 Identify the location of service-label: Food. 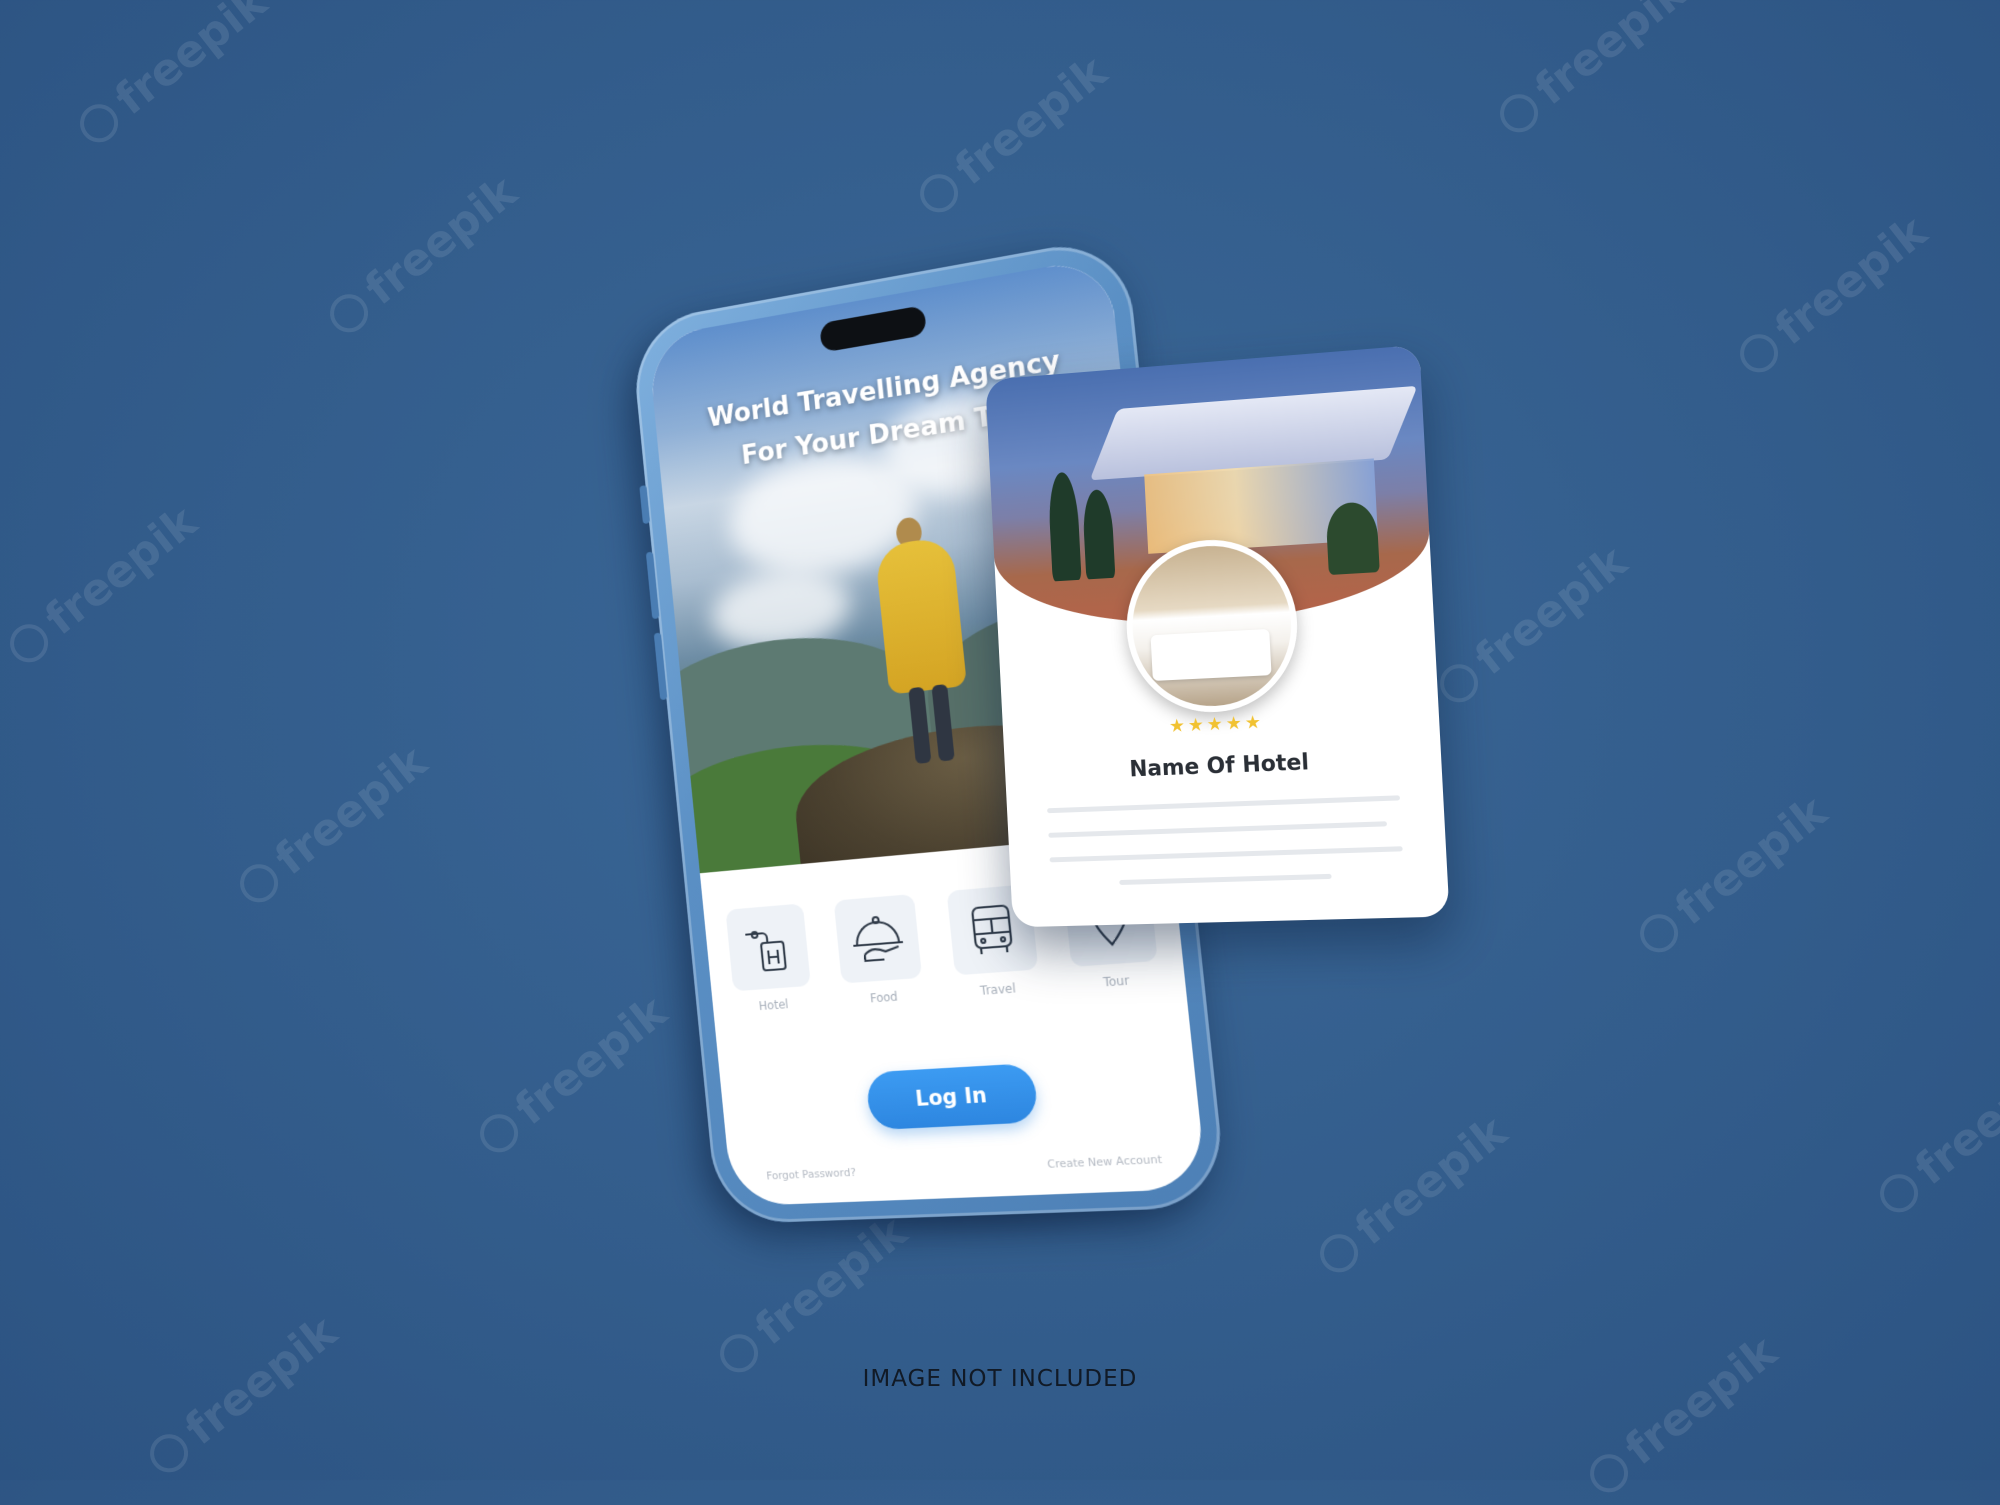
(884, 997).